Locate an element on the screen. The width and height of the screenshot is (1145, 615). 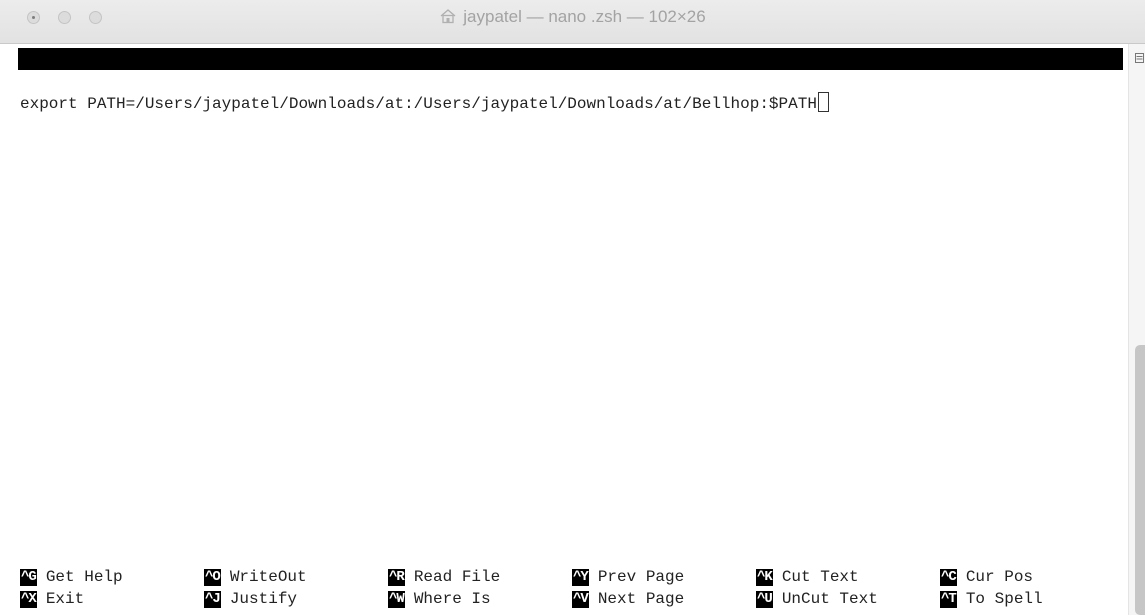
shortcut-label: WriteOut is located at coordinates (268, 577).